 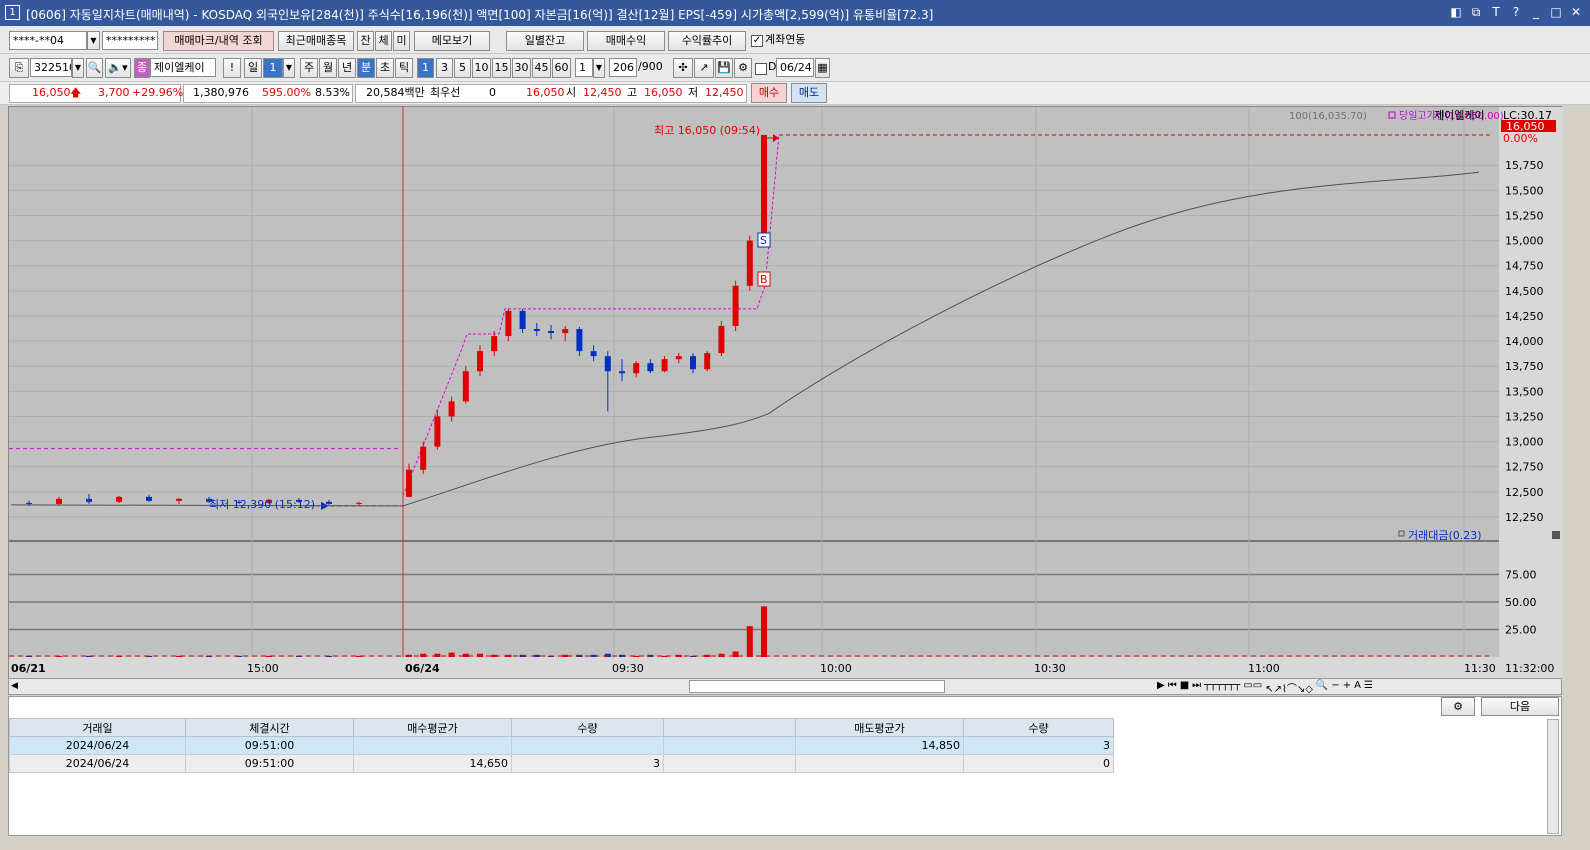 What do you see at coordinates (1476, 12) in the screenshot?
I see `tile-icon: ⧉` at bounding box center [1476, 12].